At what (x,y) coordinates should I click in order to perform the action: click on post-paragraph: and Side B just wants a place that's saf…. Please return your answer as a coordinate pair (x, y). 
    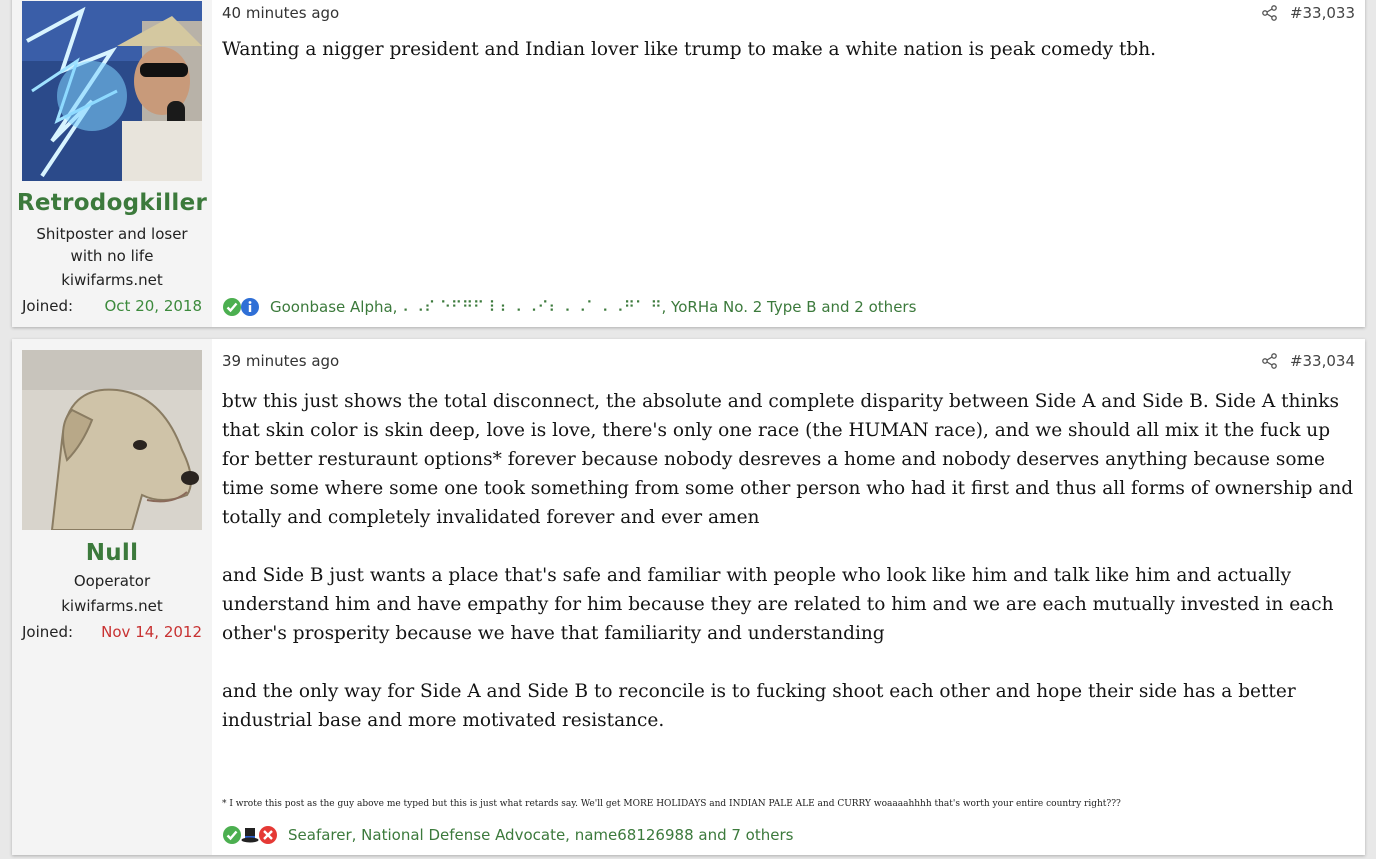
    Looking at the image, I should click on (778, 604).